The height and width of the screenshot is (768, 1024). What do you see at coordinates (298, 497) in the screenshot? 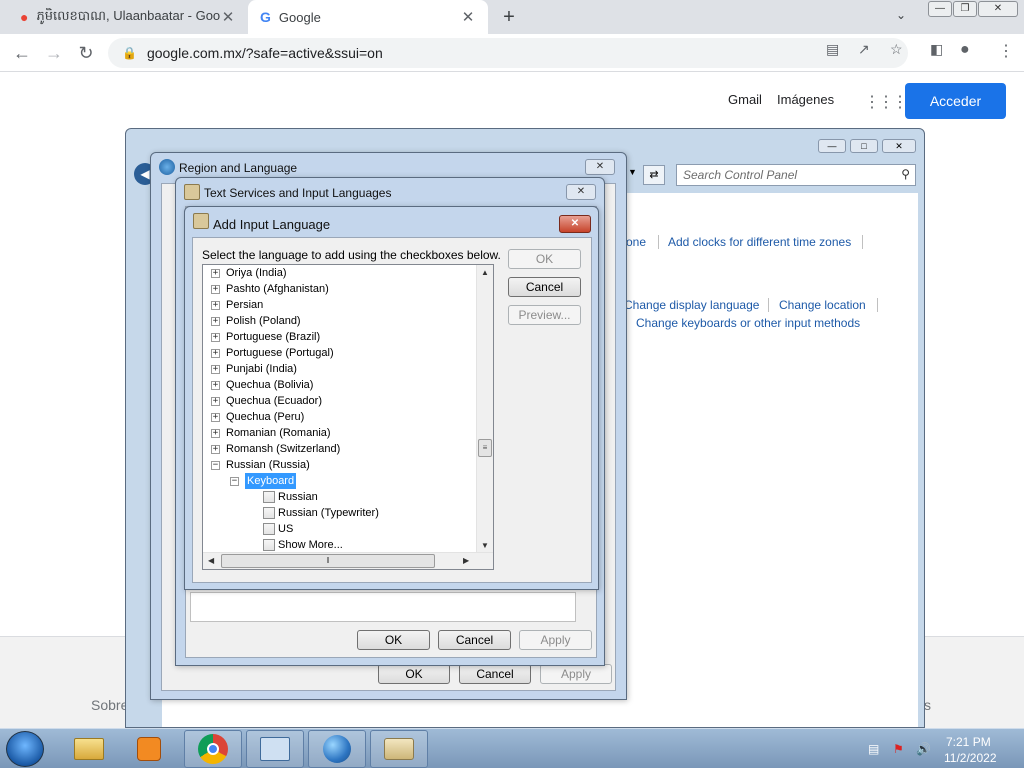
I see `keyboard-layout-label: Russian` at bounding box center [298, 497].